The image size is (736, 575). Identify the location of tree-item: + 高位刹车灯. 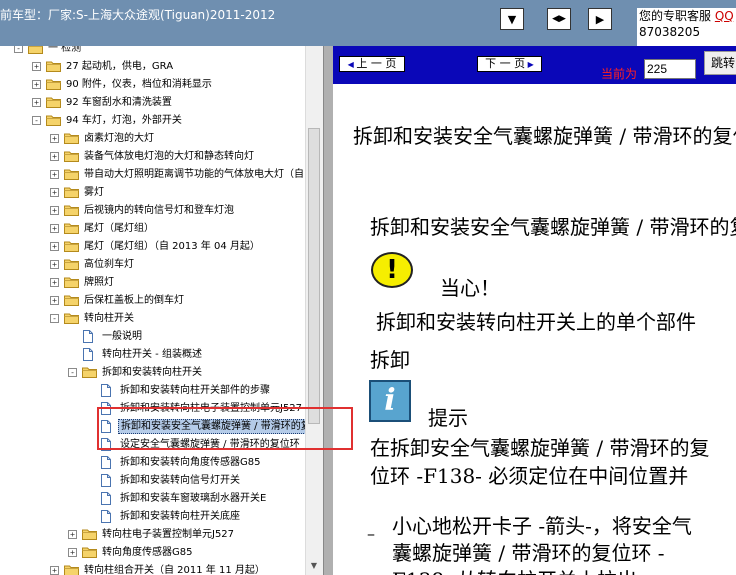
(152, 265).